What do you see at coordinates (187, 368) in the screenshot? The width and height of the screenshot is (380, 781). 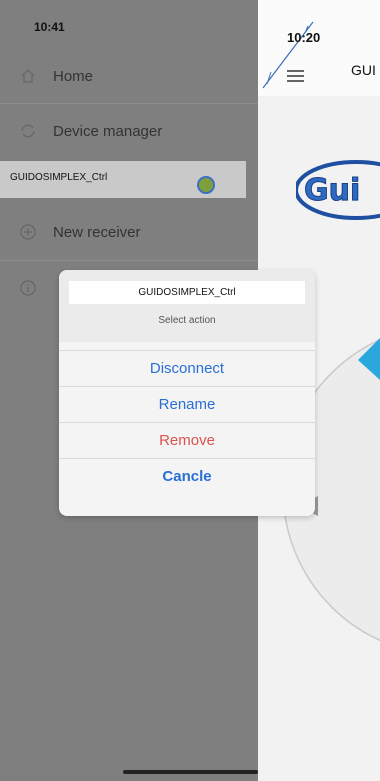 I see `disconnect-button: Disconnect` at bounding box center [187, 368].